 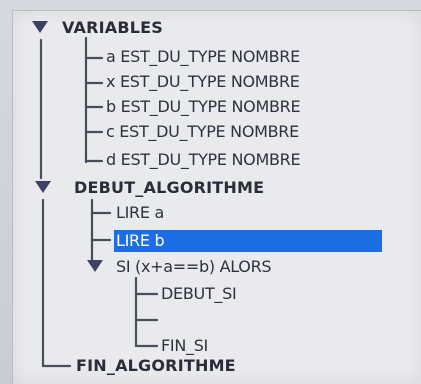 I want to click on tree-node-variables: VARIABLES, so click(x=112, y=28).